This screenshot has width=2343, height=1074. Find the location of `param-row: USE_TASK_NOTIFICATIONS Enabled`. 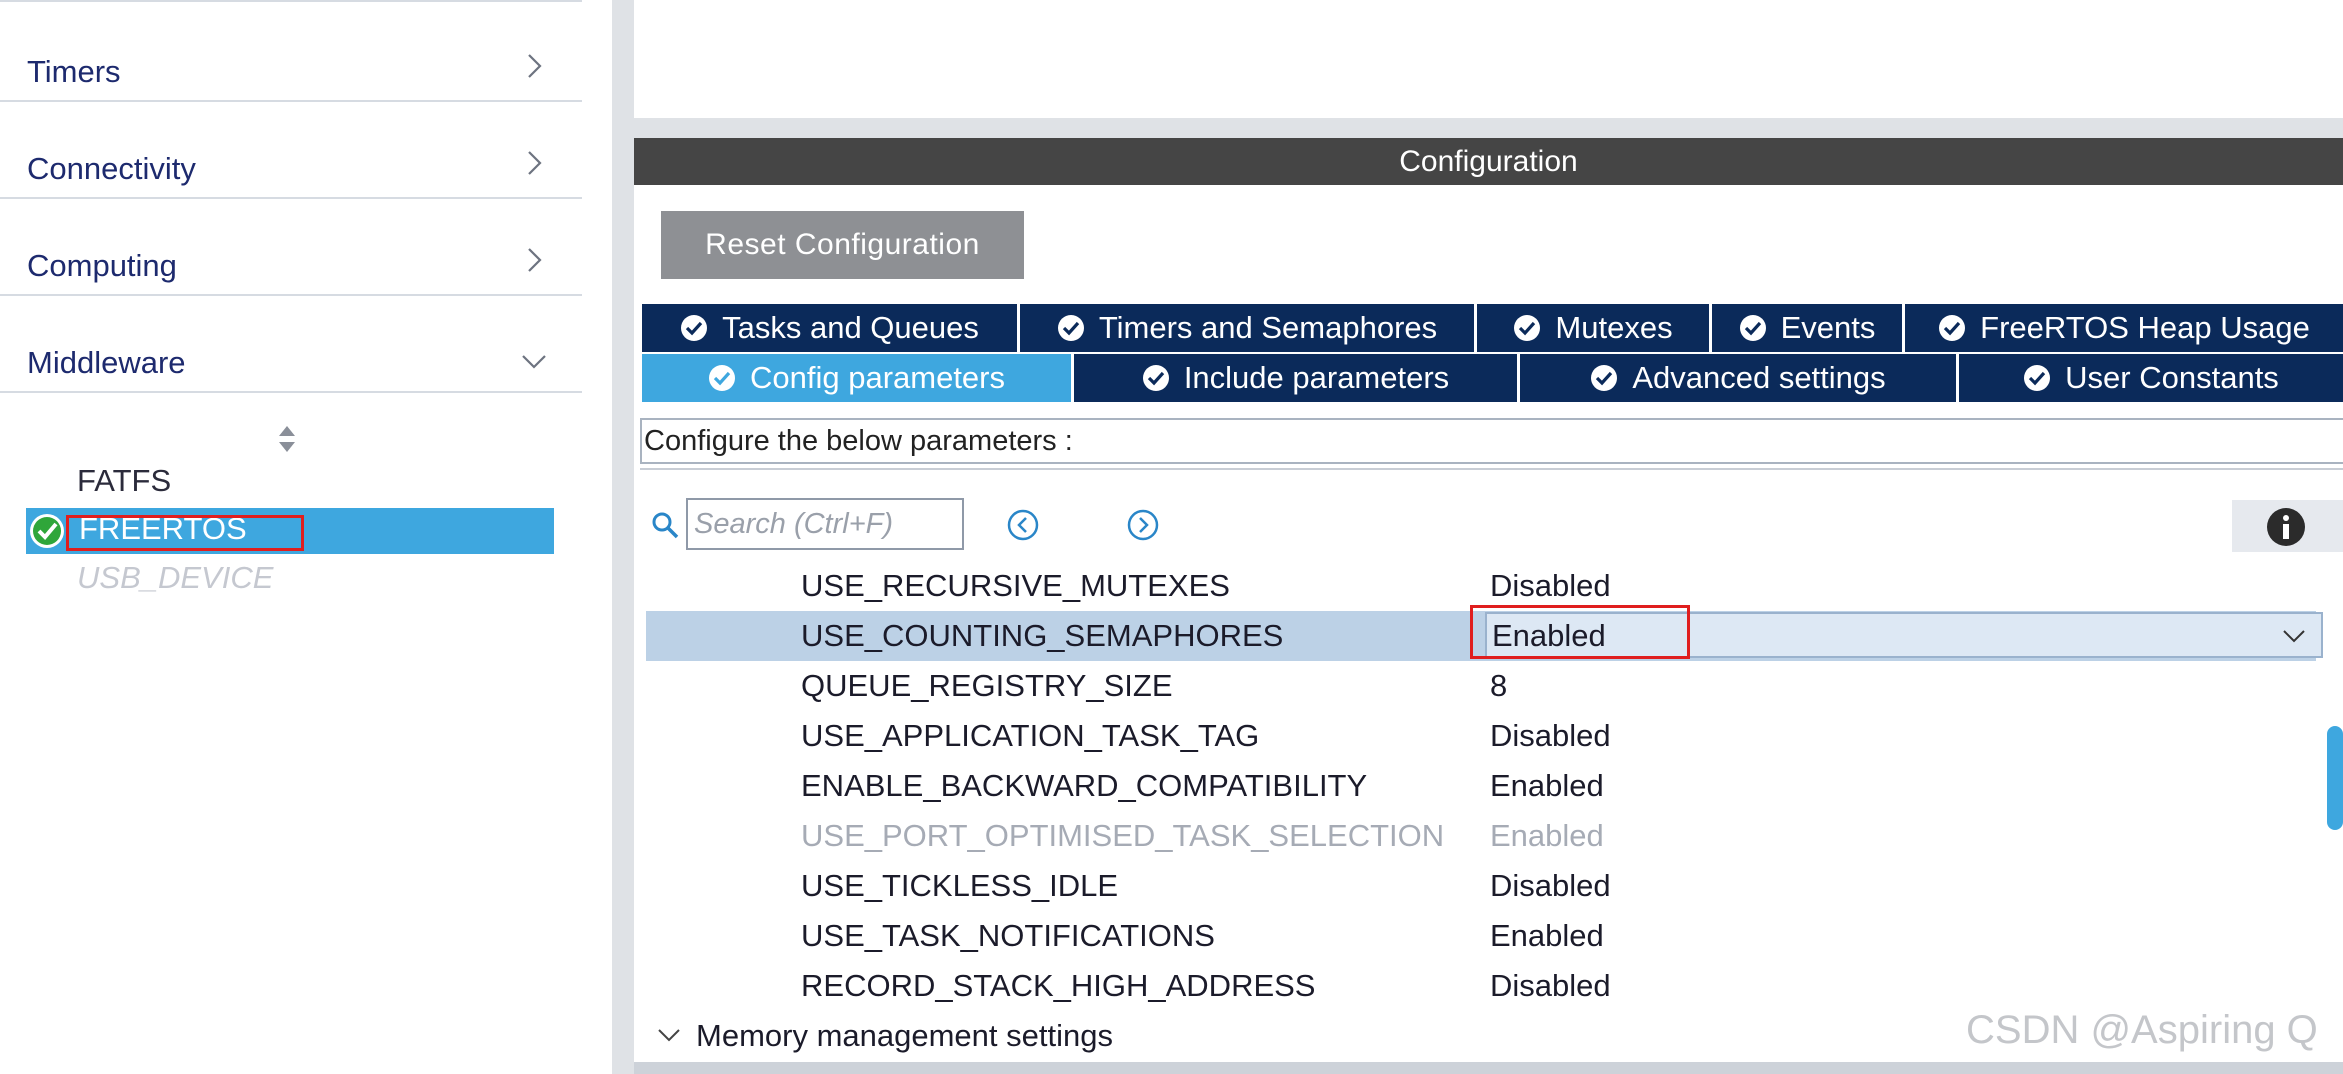

param-row: USE_TASK_NOTIFICATIONS Enabled is located at coordinates (1481, 936).